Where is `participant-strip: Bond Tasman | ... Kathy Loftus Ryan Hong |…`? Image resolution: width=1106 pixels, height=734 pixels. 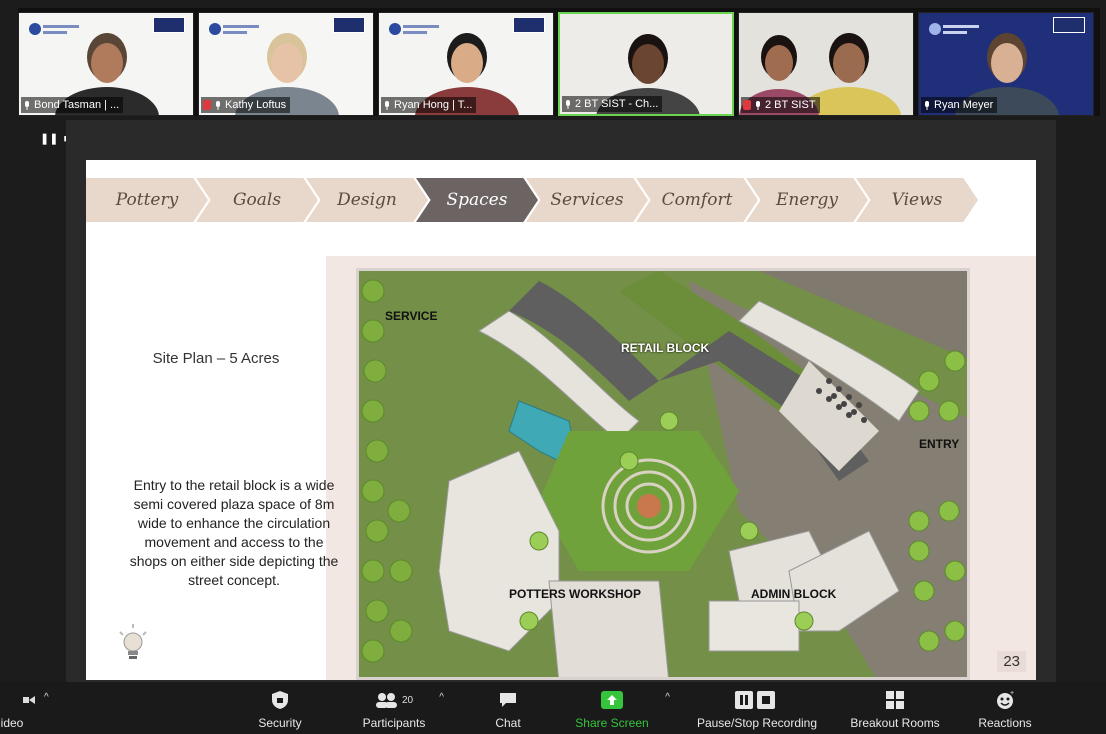
participant-strip: Bond Tasman | ... Kathy Loftus Ryan Hong |… is located at coordinates (559, 62).